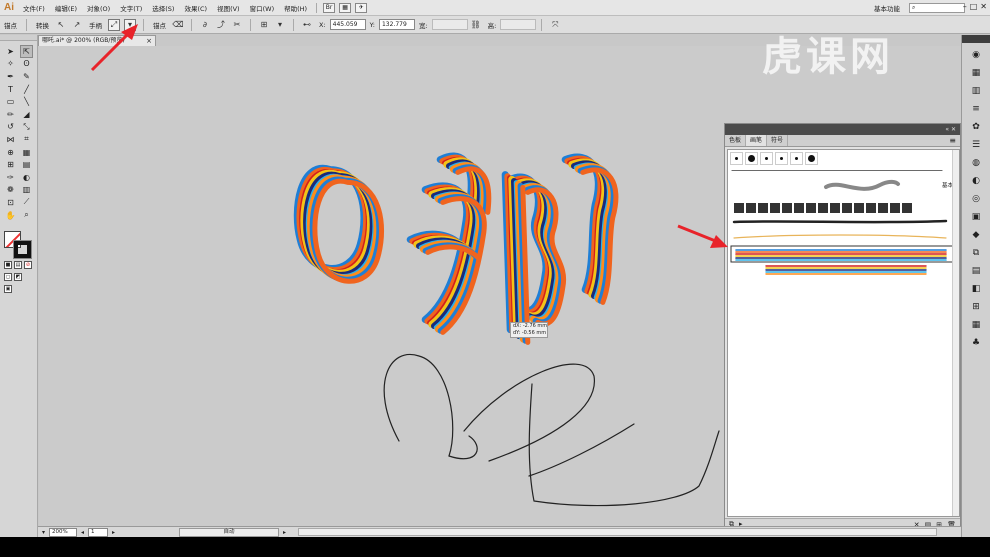 This screenshot has height=557, width=990. I want to click on remove-anchor-icon: ⌫, so click(178, 25).